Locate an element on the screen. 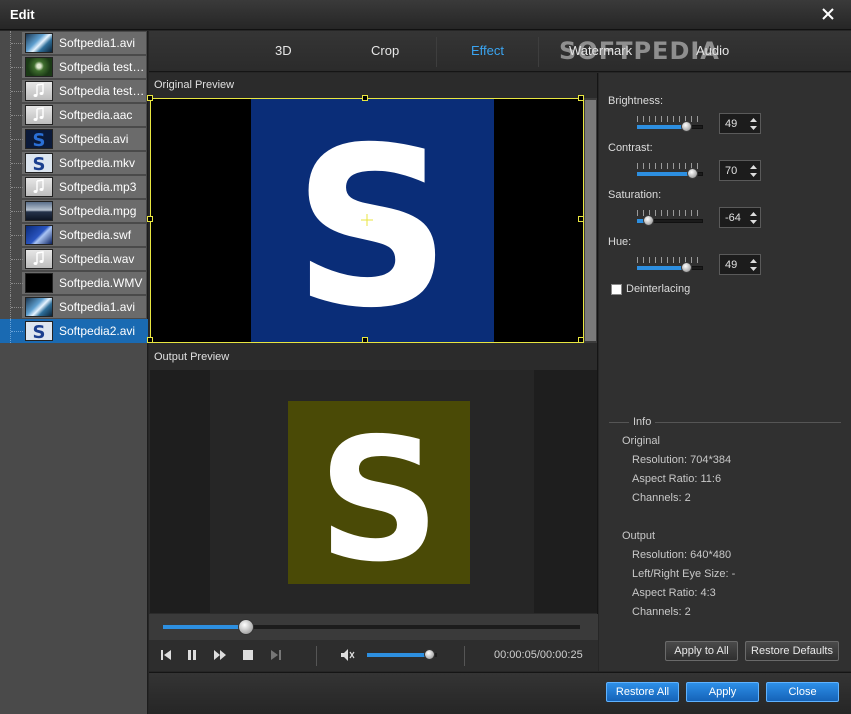  file-list-item: Softpedia.wav is located at coordinates (74, 259).